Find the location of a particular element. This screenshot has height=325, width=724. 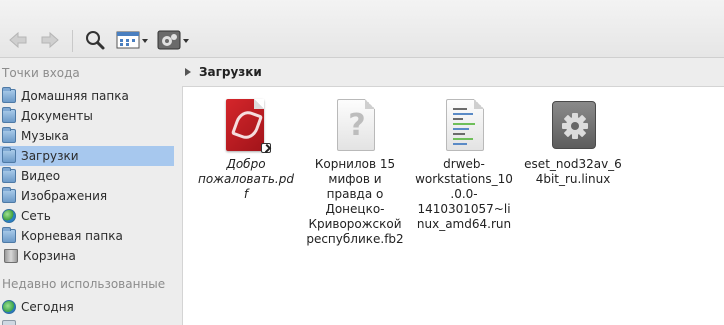

gear-icon is located at coordinates (575, 126).